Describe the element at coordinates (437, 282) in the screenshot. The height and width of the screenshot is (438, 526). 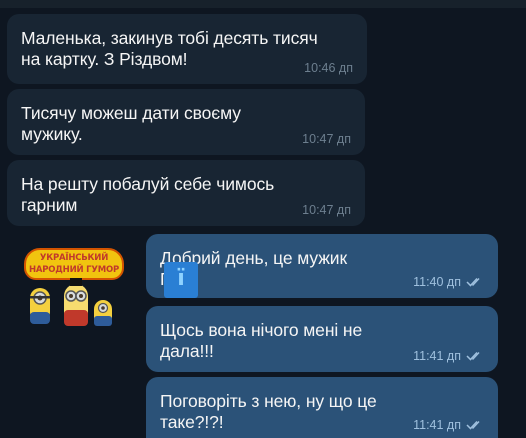
I see `message-time: 11:40 дп` at that location.